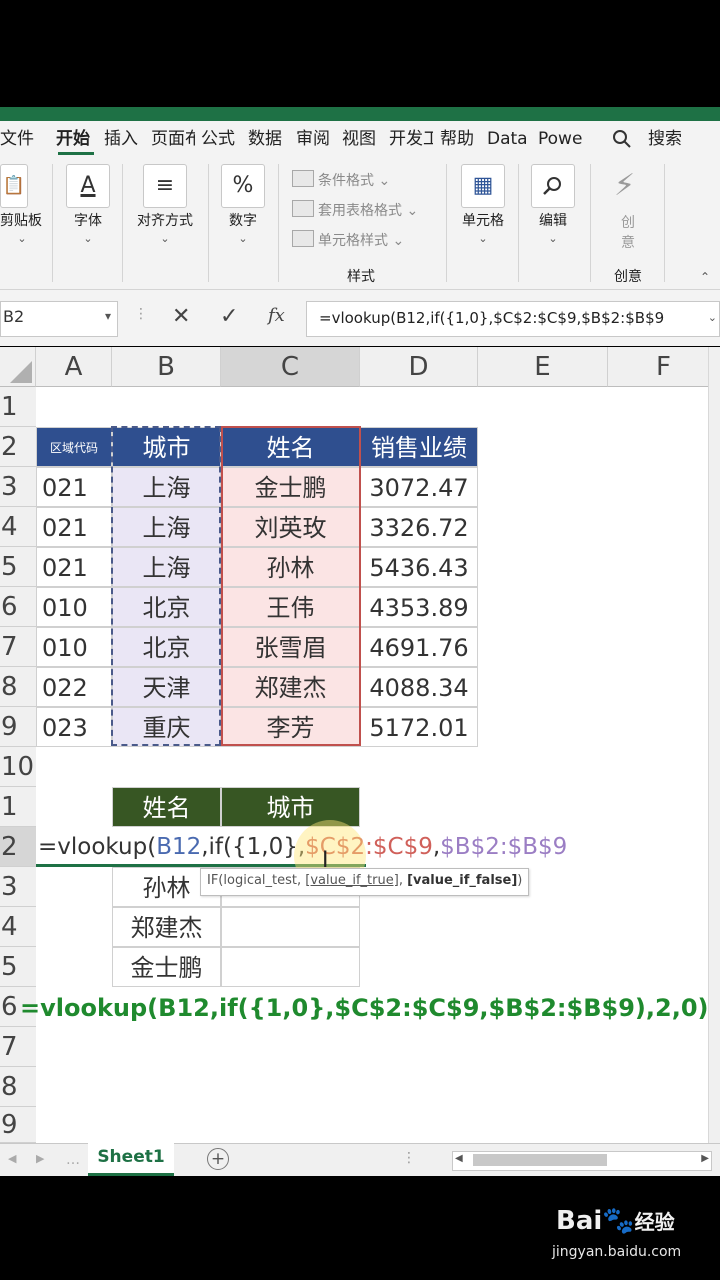  Describe the element at coordinates (705, 277) in the screenshot. I see `collapse-ribbon-icon: ⌃` at that location.